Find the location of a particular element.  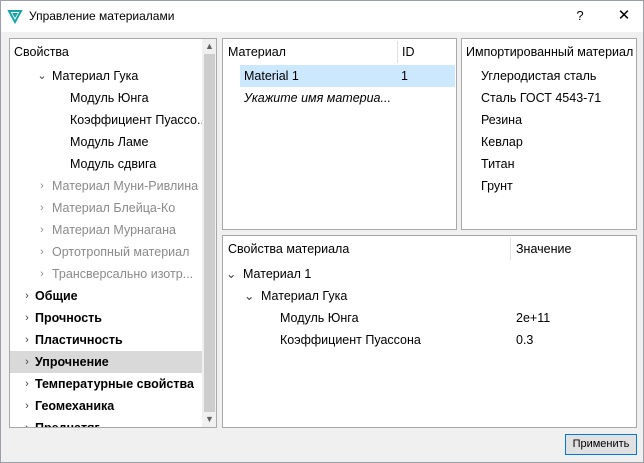

tree-item: › Материал Мурнагана is located at coordinates (106, 230).